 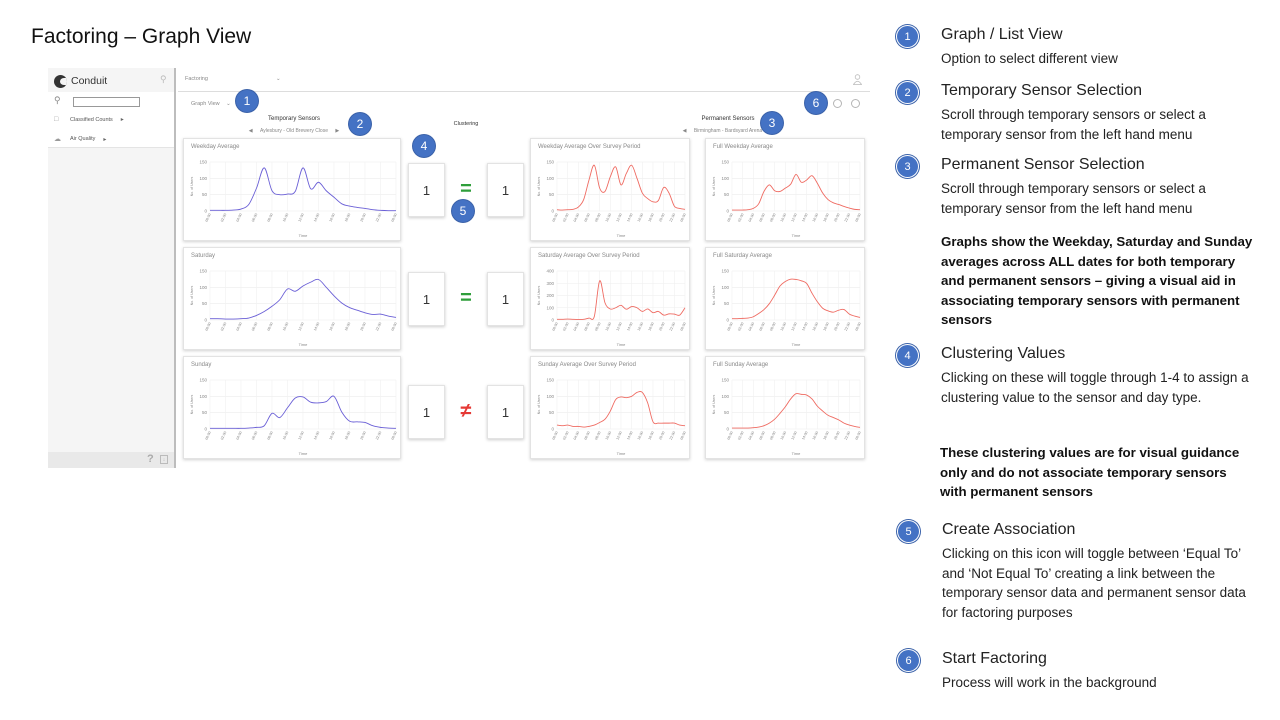 What do you see at coordinates (89, 81) in the screenshot?
I see `app-logo-text: Conduit` at bounding box center [89, 81].